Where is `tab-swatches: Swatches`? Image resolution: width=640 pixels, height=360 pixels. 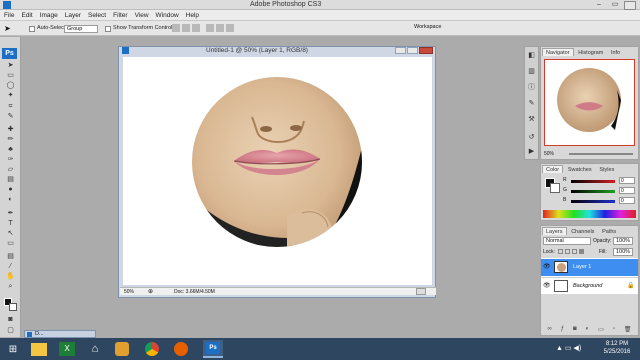 tab-swatches: Swatches is located at coordinates (580, 170).